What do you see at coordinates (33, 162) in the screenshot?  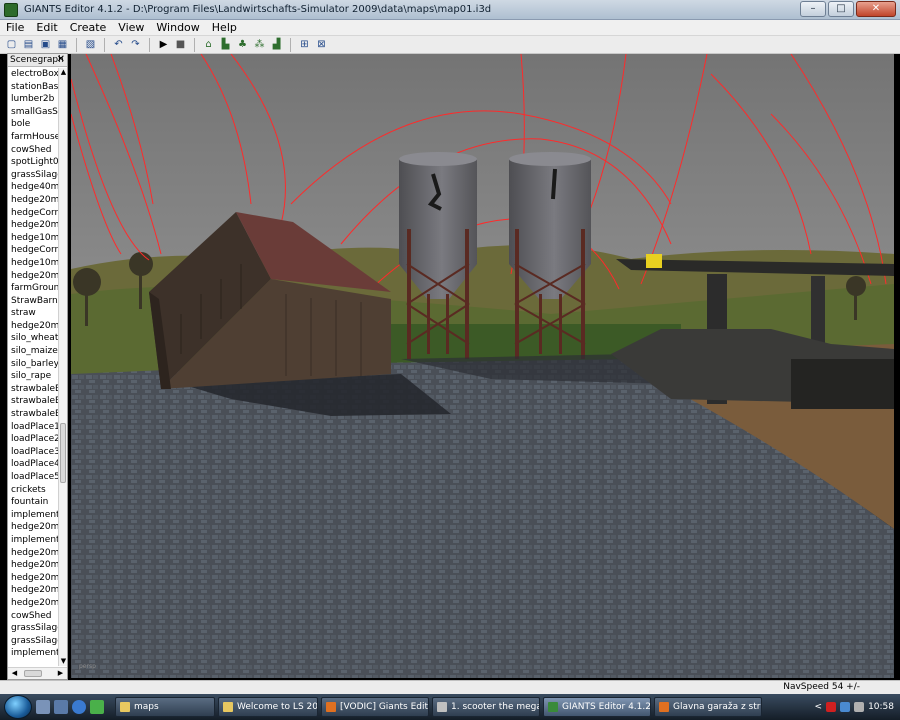 I see `scenegraph-node: spotLight01` at bounding box center [33, 162].